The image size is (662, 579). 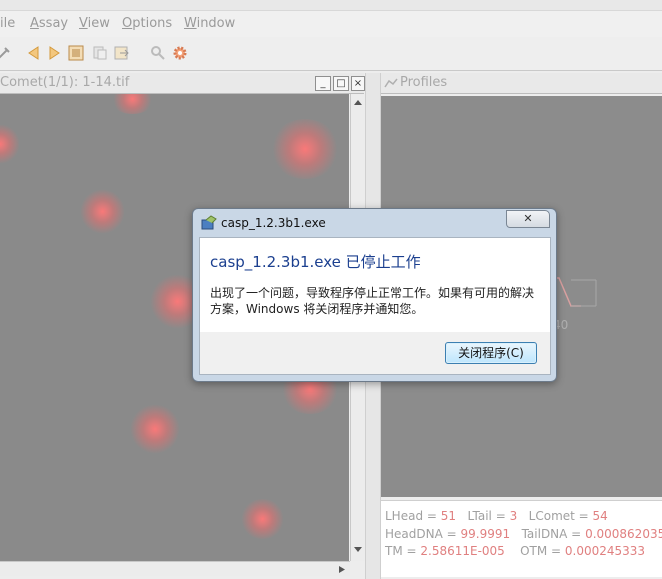 What do you see at coordinates (358, 102) in the screenshot?
I see `scroll-up-icon` at bounding box center [358, 102].